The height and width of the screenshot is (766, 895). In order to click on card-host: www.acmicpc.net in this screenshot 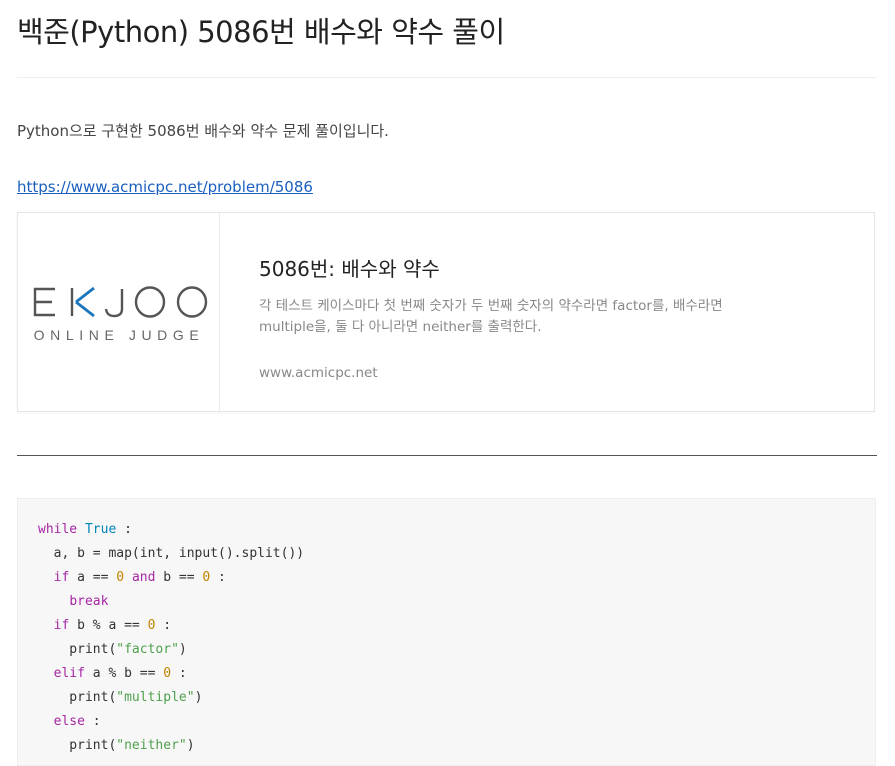, I will do `click(318, 373)`.